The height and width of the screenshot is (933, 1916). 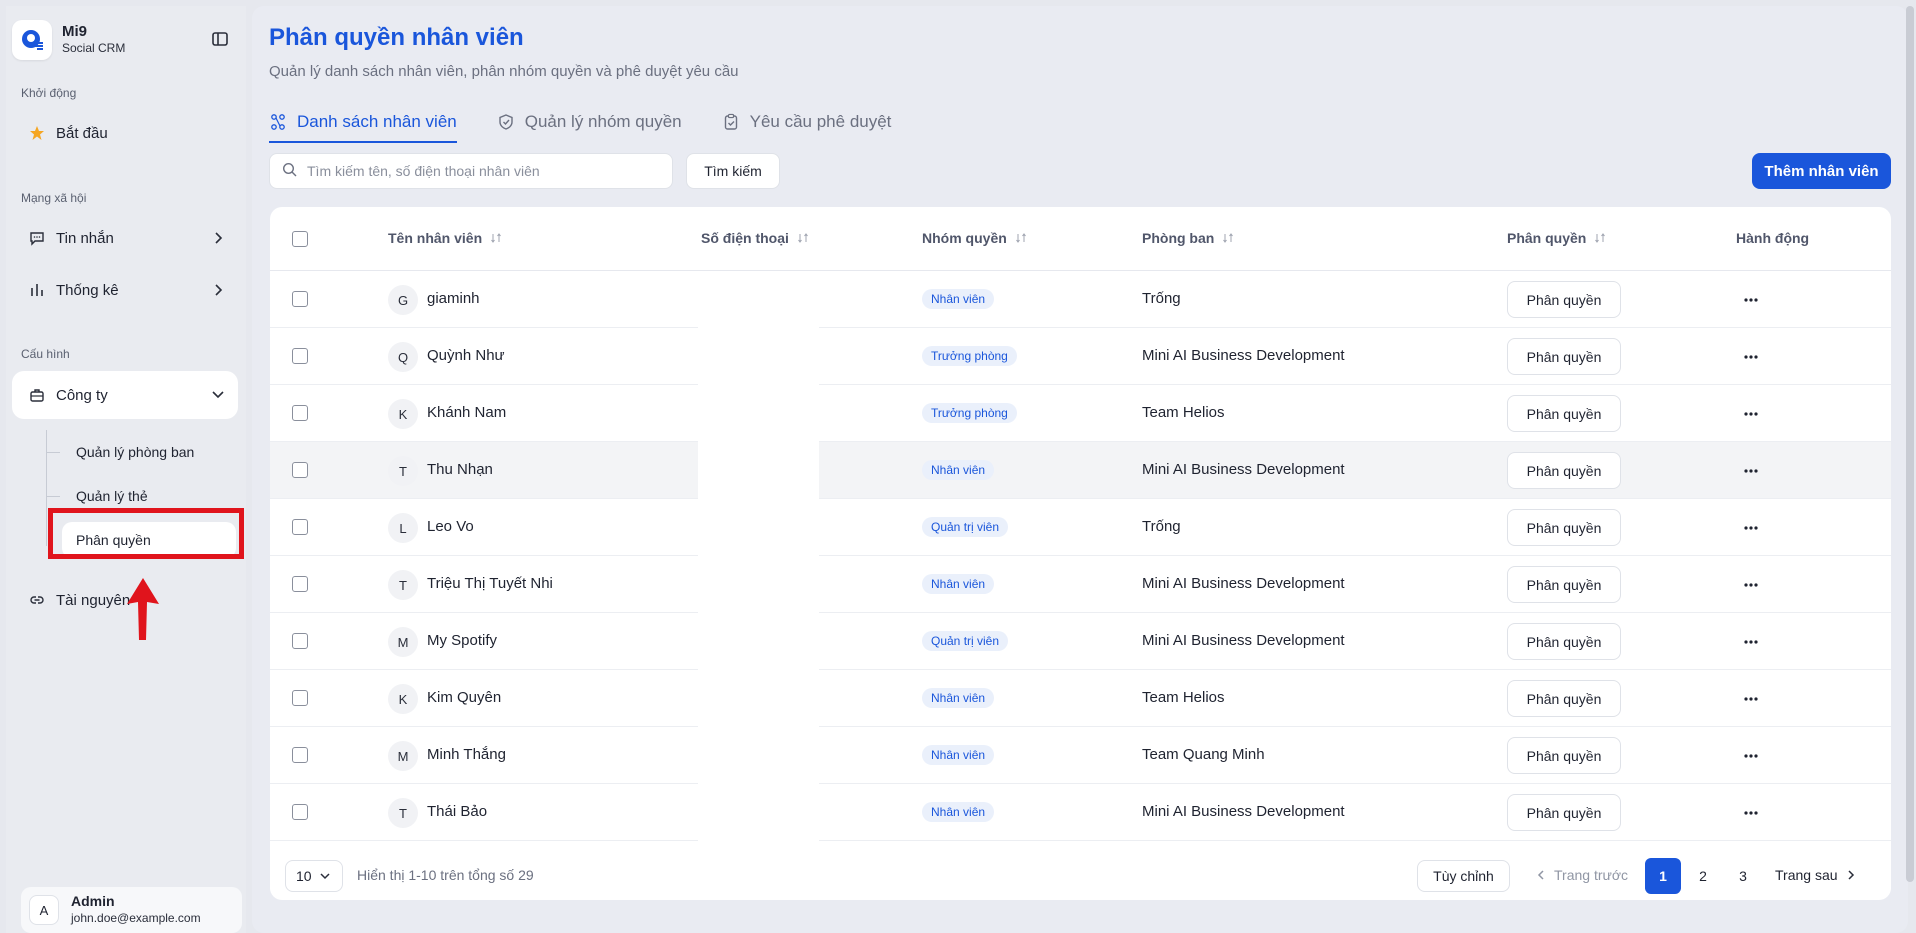 I want to click on header-dept: Phòng ban, so click(x=1188, y=238).